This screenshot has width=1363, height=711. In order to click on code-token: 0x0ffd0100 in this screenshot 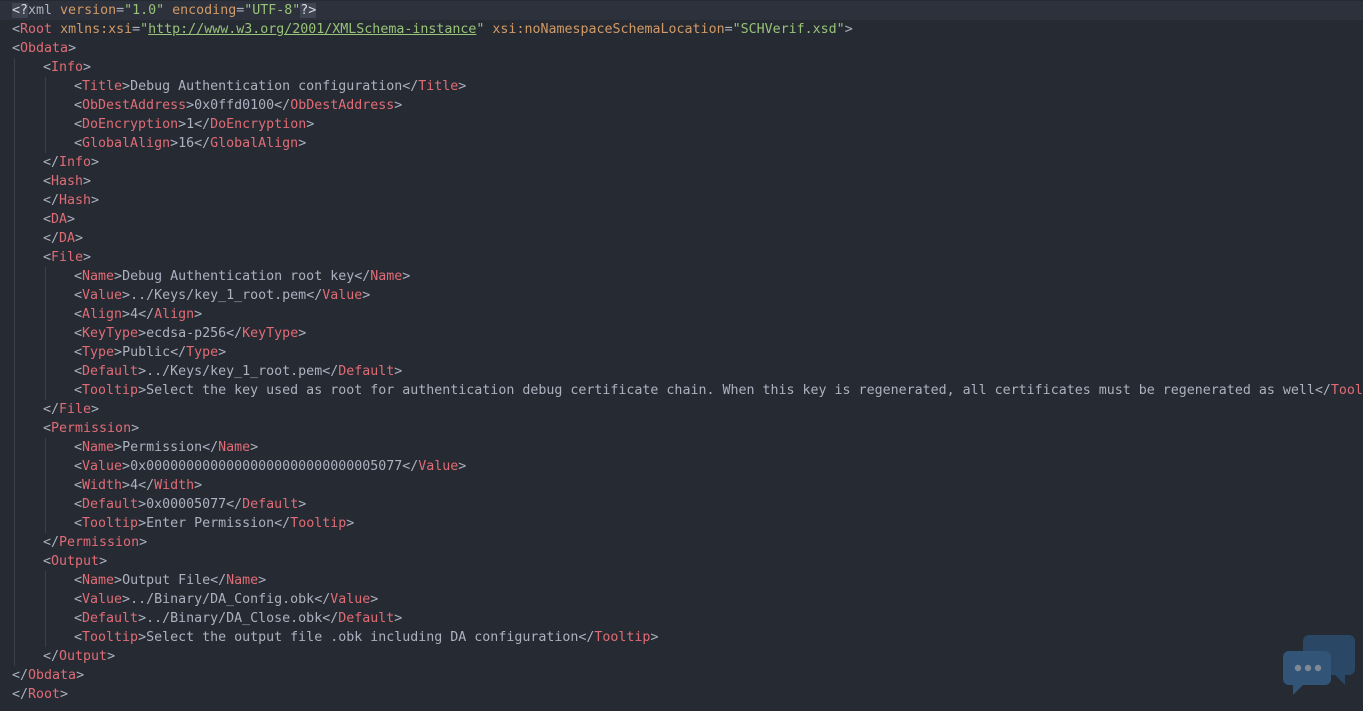, I will do `click(234, 105)`.